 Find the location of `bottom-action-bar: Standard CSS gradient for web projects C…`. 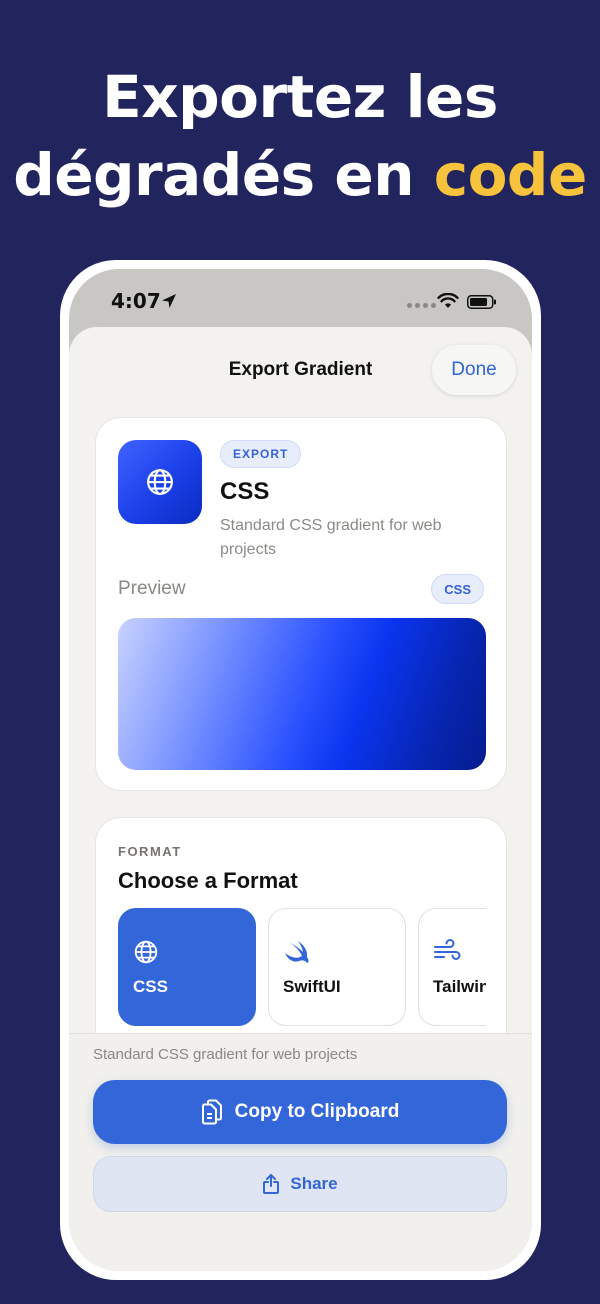

bottom-action-bar: Standard CSS gradient for web projects C… is located at coordinates (300, 1152).